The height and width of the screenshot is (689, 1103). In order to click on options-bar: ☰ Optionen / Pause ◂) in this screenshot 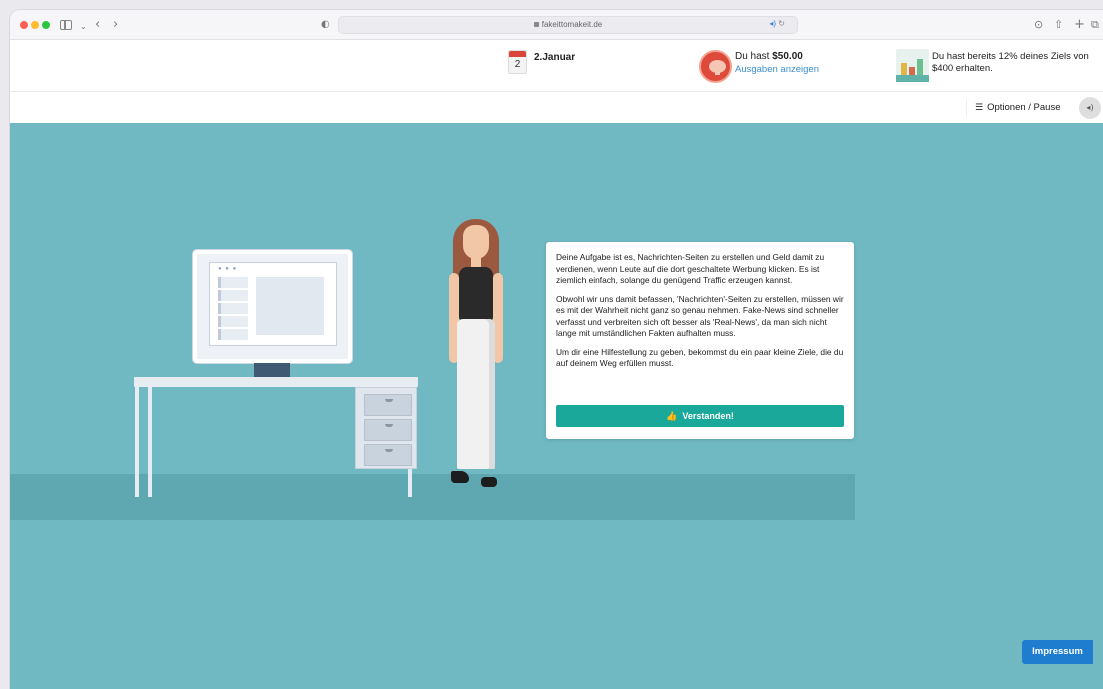, I will do `click(556, 107)`.